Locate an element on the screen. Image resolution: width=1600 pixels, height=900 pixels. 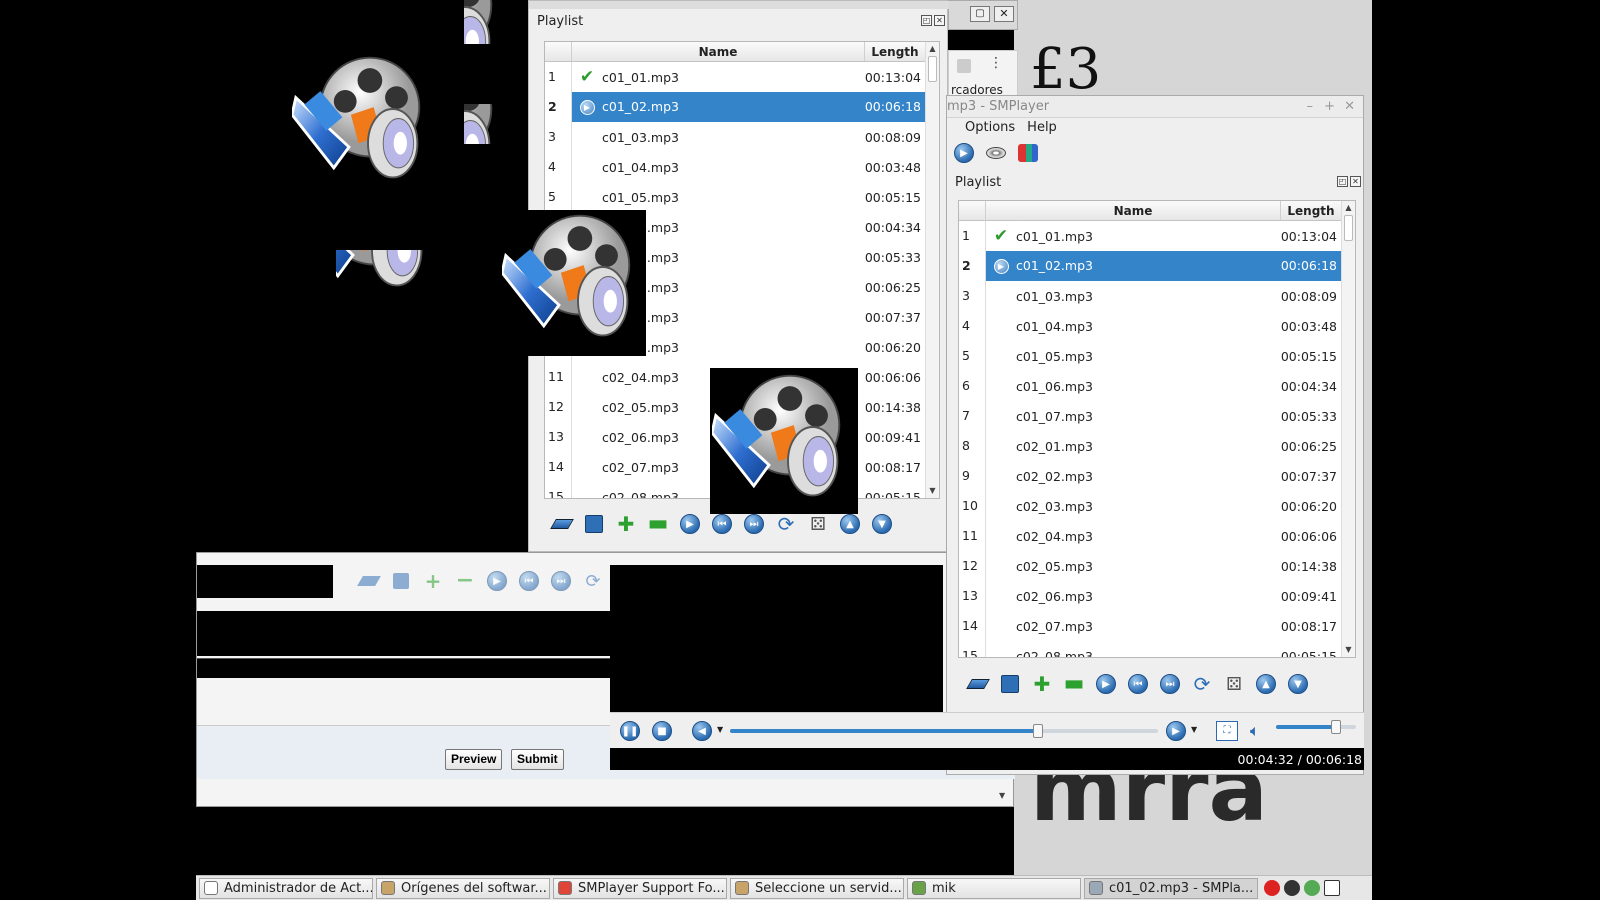
volume-handle is located at coordinates (1336, 727).